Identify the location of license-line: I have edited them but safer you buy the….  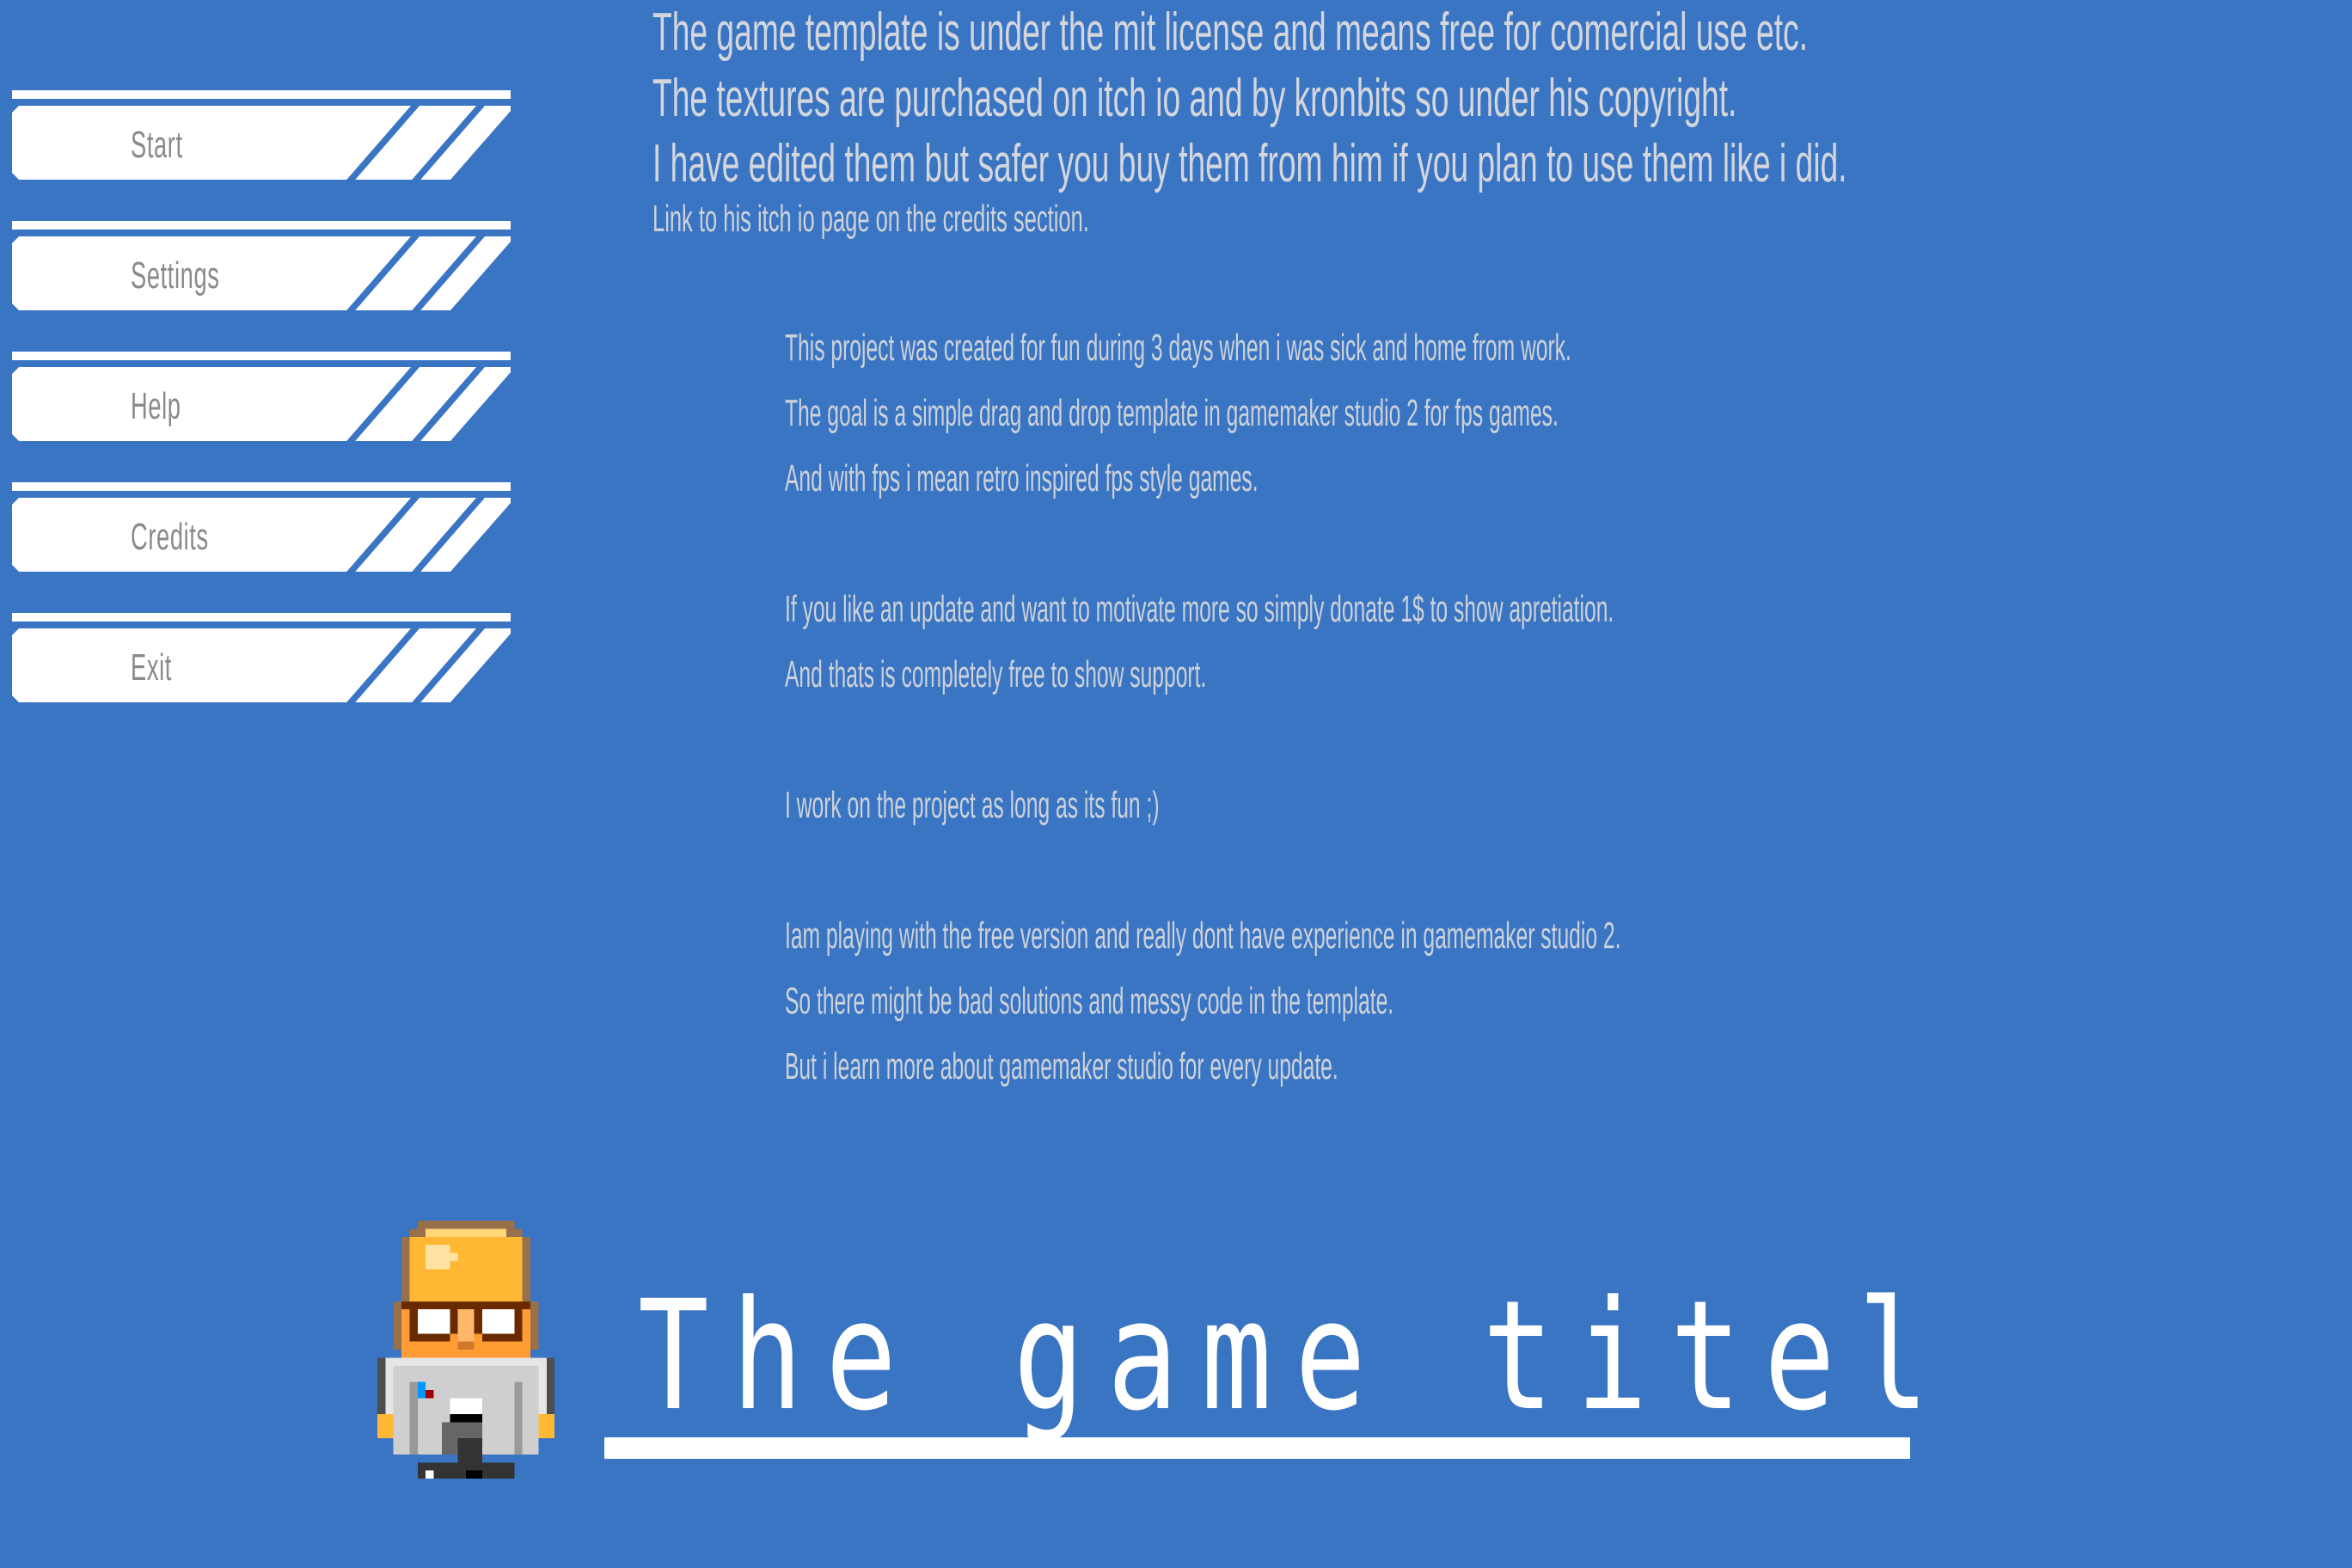
(1249, 163).